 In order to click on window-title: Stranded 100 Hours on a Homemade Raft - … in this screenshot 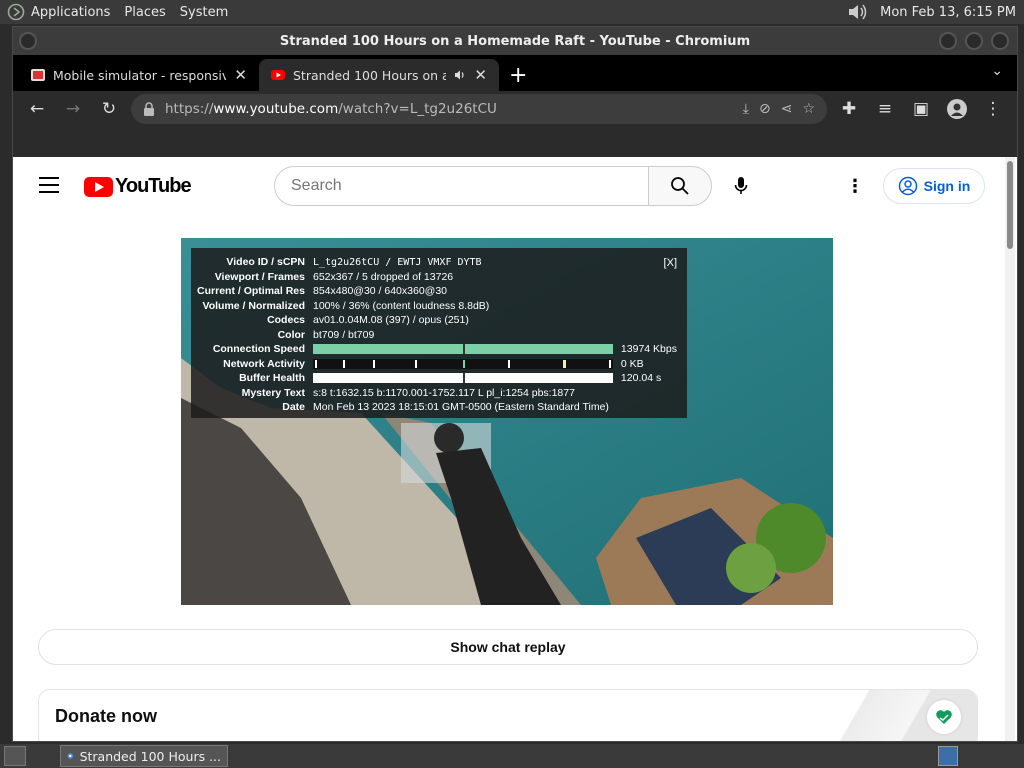, I will do `click(515, 41)`.